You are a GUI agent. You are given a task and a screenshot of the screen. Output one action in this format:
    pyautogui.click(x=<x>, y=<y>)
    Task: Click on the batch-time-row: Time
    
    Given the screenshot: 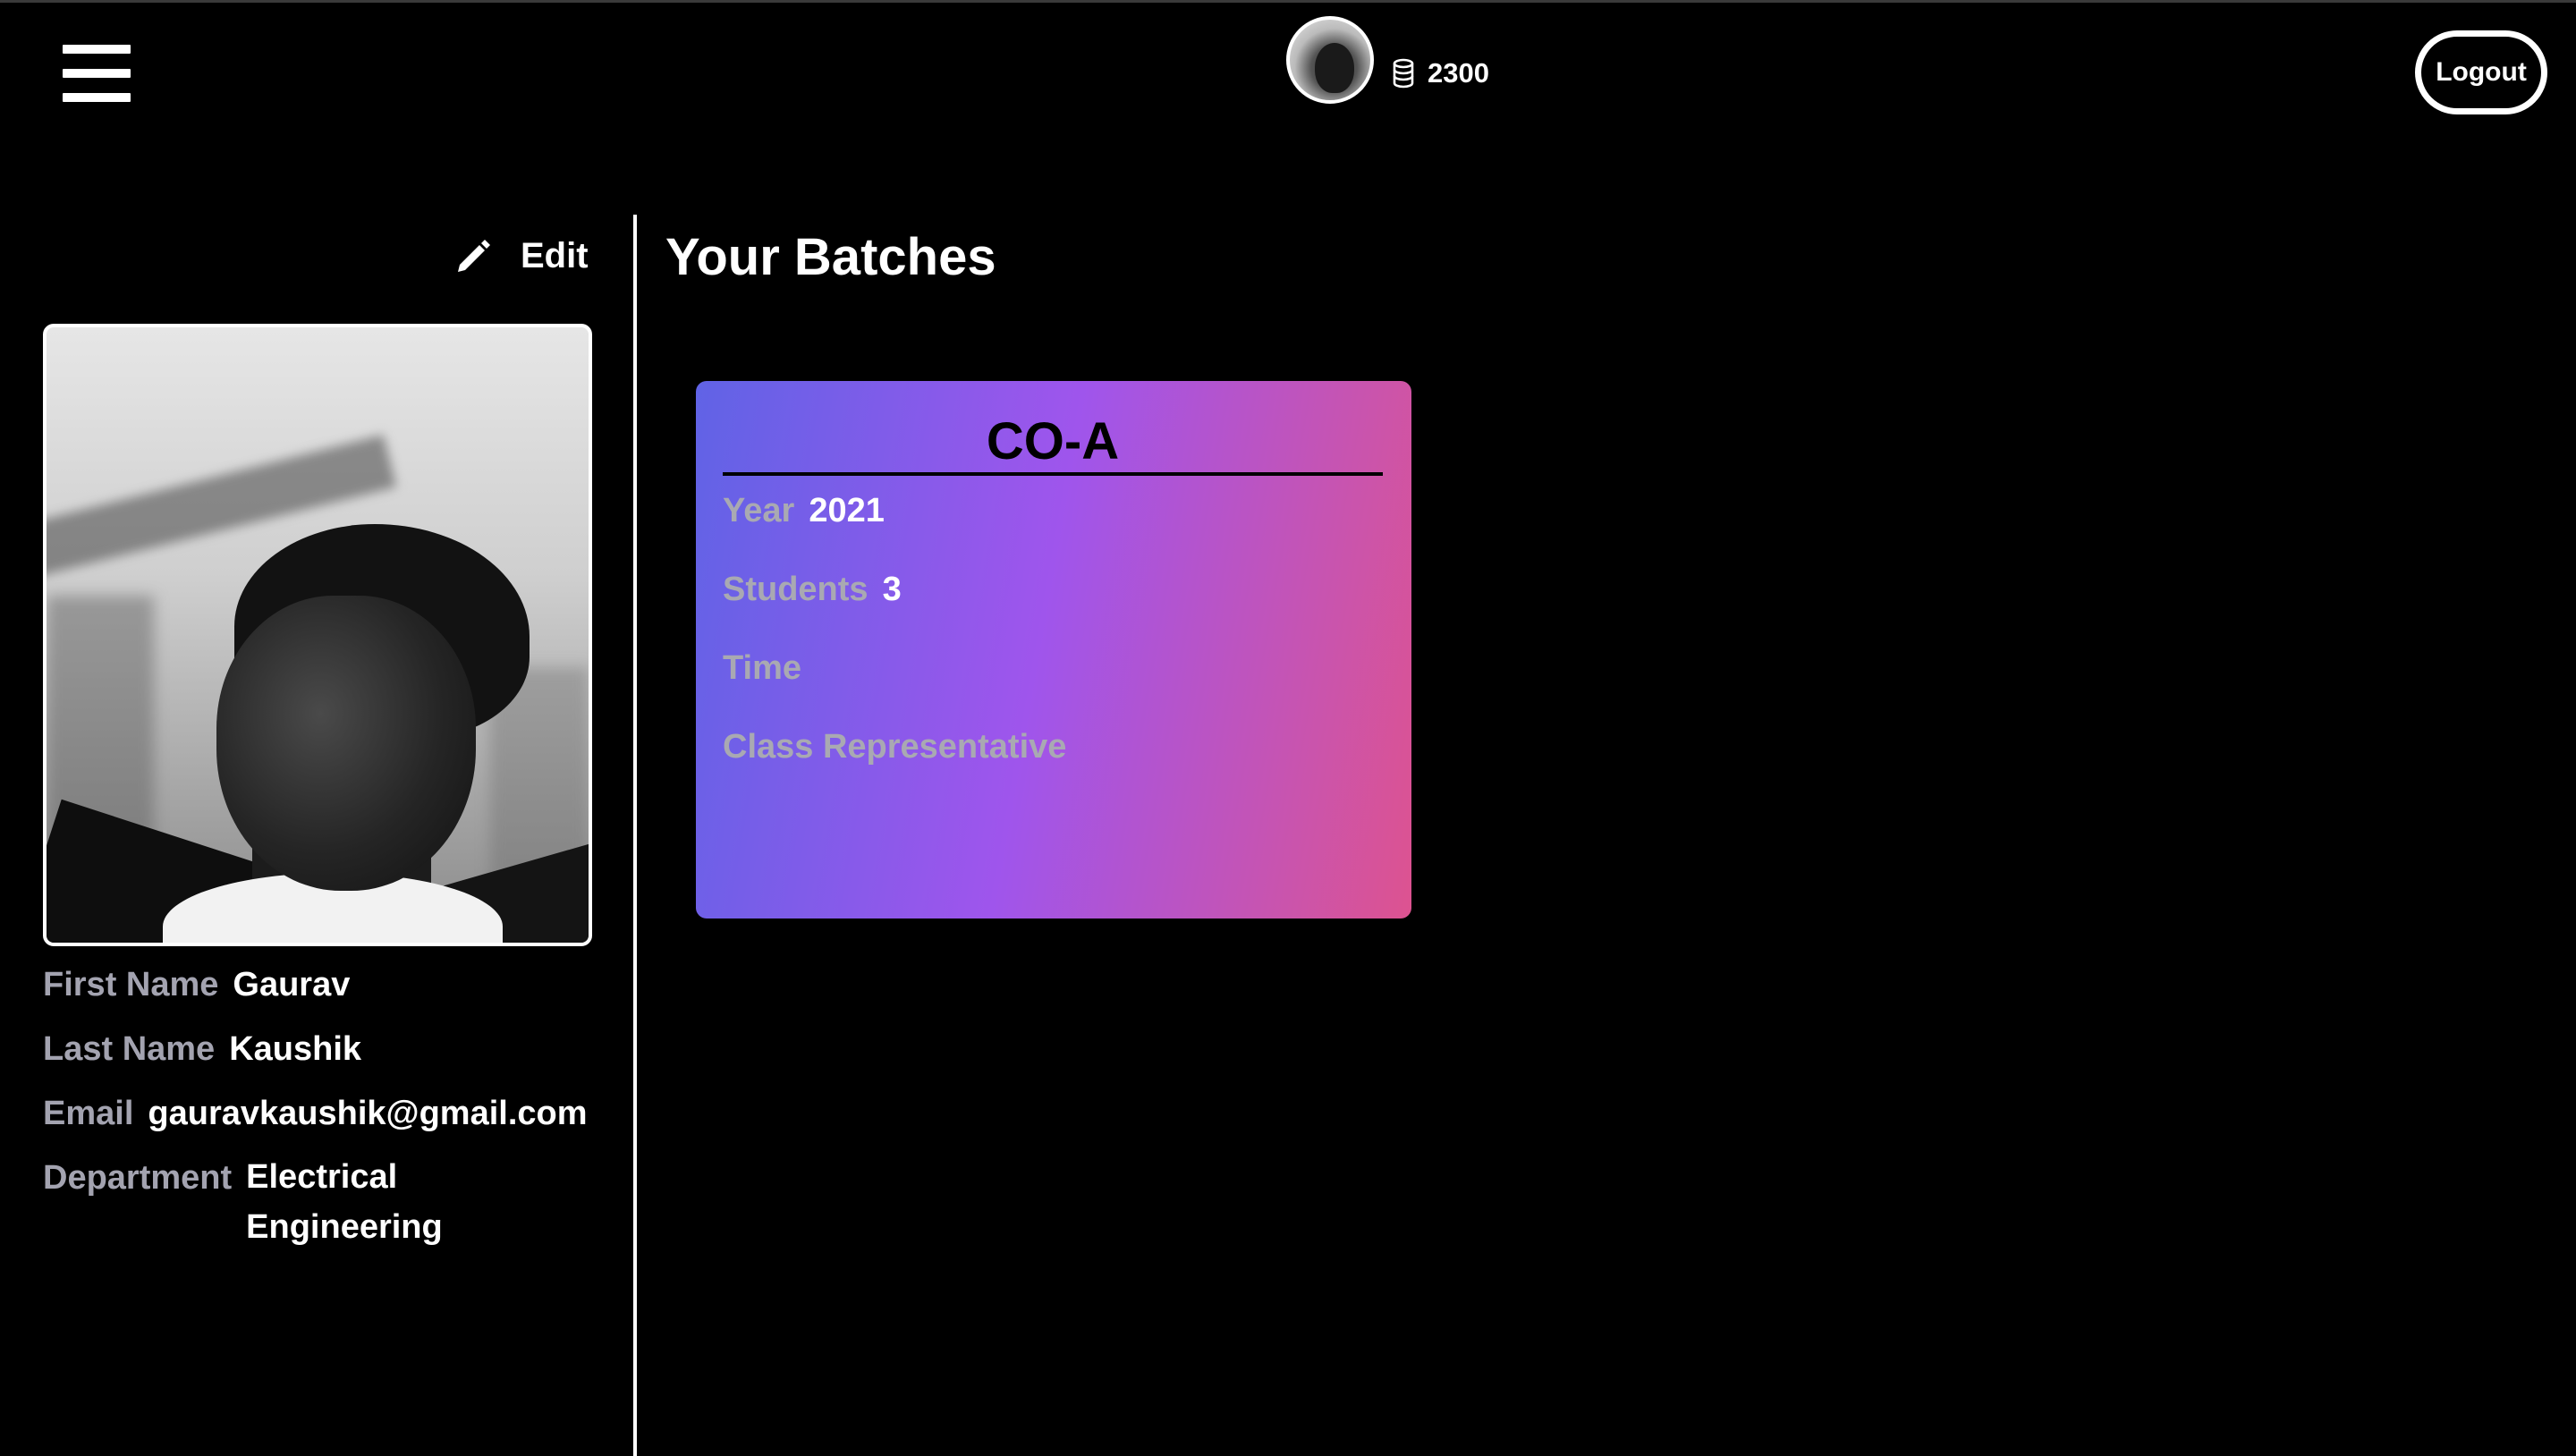 What is the action you would take?
    pyautogui.click(x=762, y=668)
    